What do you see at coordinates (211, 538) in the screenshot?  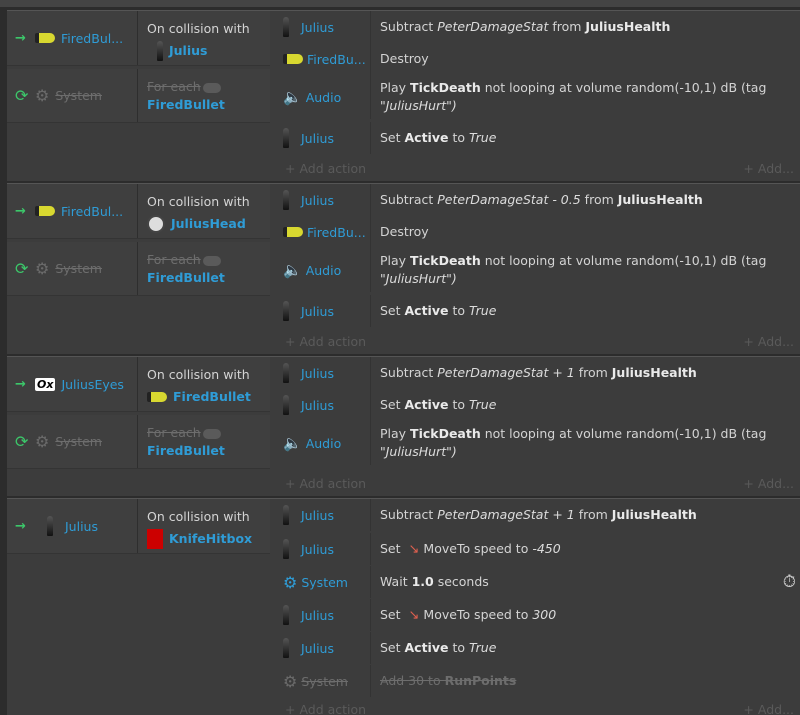 I see `condition-target: KnifeHitbox` at bounding box center [211, 538].